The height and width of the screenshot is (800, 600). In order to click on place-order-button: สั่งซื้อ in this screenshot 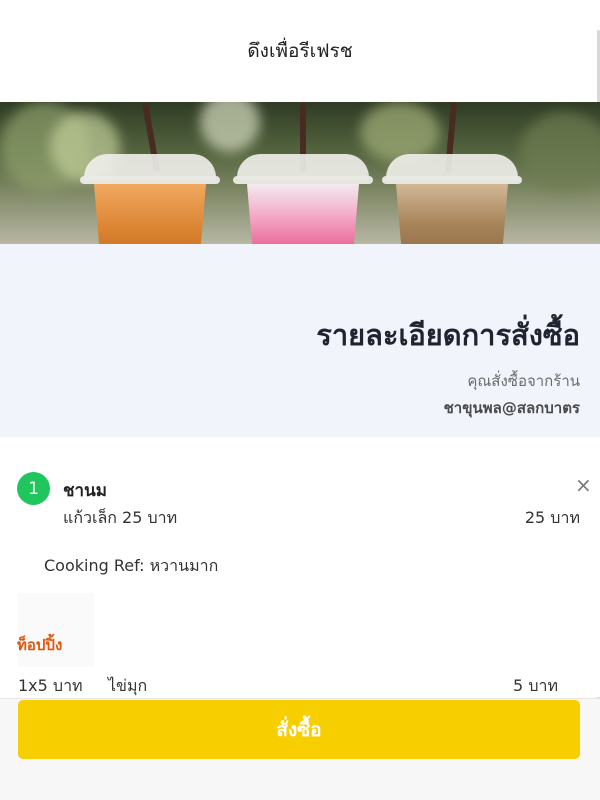, I will do `click(299, 729)`.